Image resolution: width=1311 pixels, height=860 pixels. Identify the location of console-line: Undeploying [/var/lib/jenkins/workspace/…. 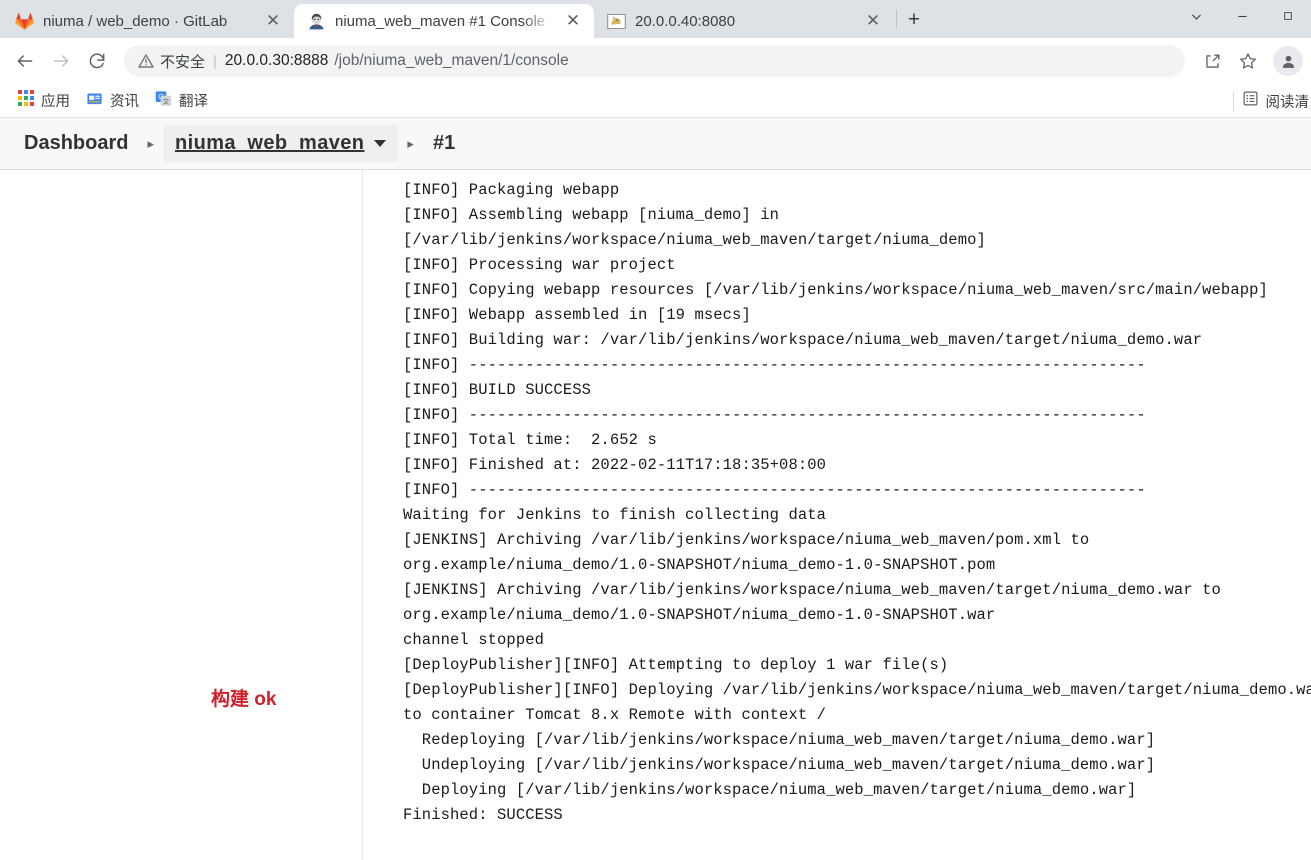
(779, 765).